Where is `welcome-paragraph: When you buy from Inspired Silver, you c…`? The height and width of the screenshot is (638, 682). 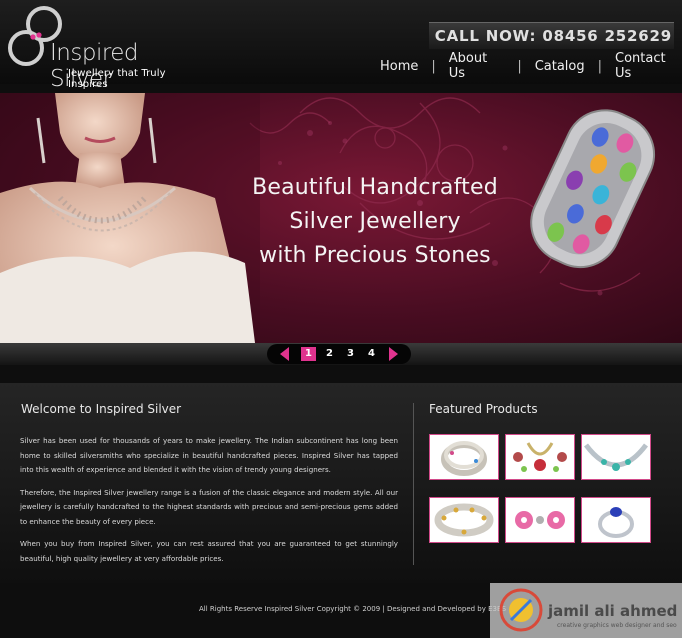 welcome-paragraph: When you buy from Inspired Silver, you c… is located at coordinates (209, 551).